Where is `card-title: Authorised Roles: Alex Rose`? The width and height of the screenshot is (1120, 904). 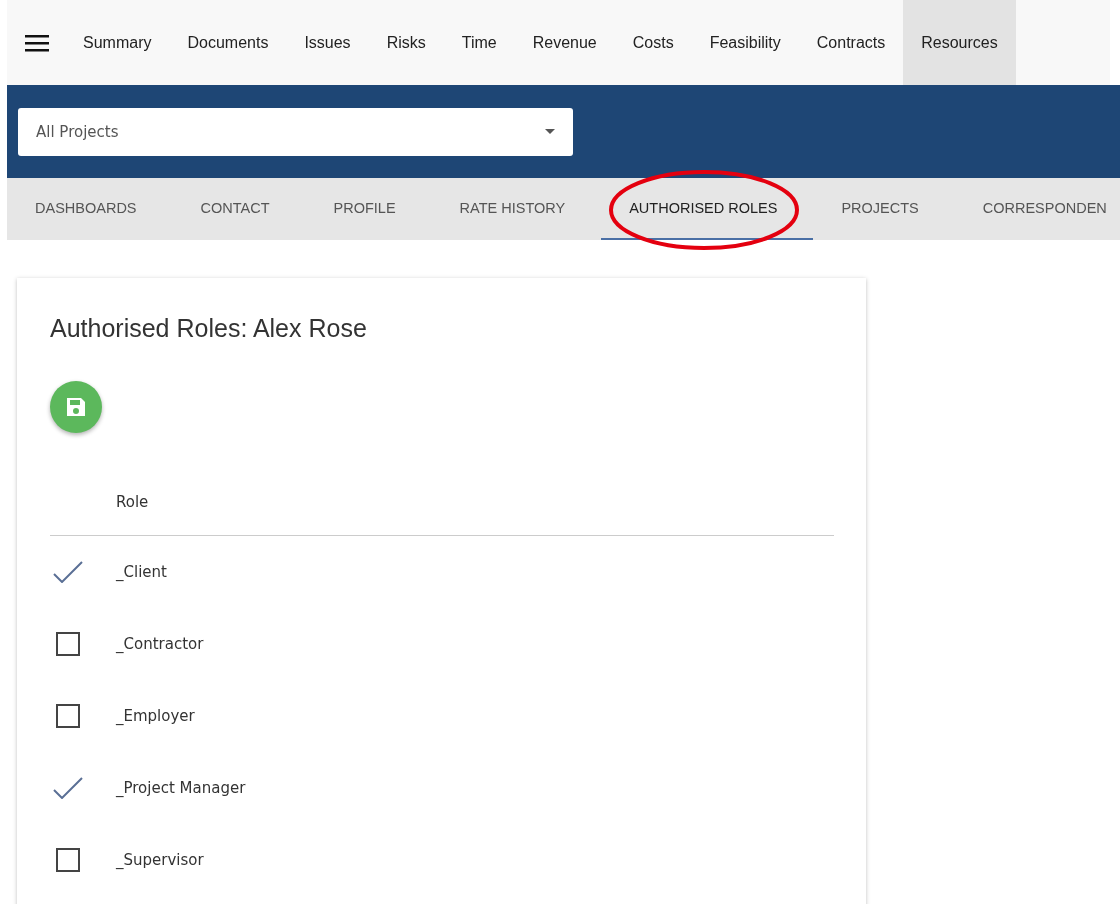 card-title: Authorised Roles: Alex Rose is located at coordinates (209, 328).